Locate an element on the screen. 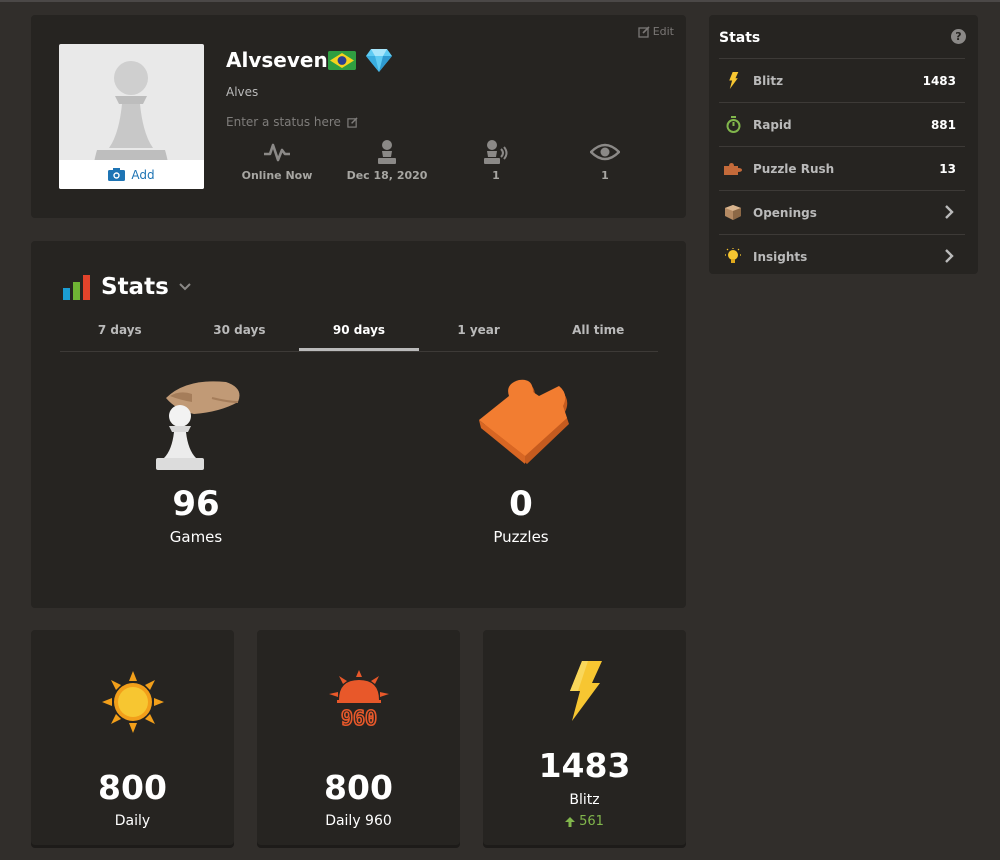 This screenshot has height=860, width=1000. tab-90-days: 90 days is located at coordinates (359, 336).